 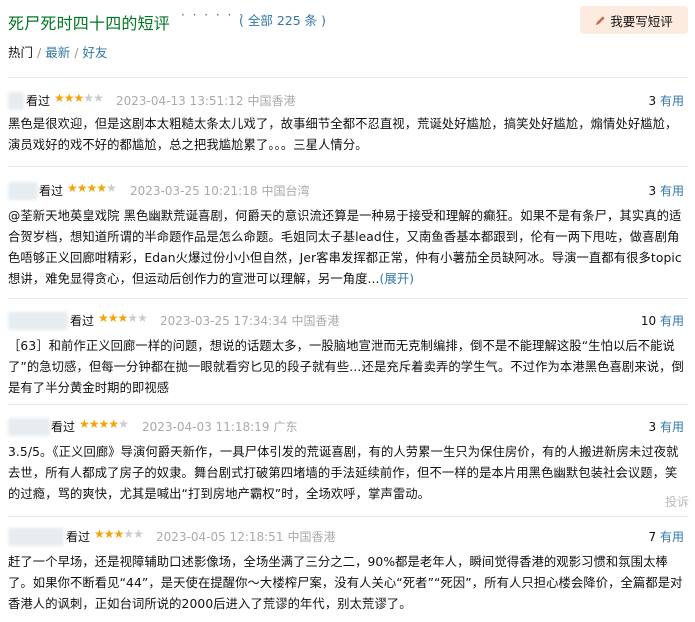 What do you see at coordinates (89, 23) in the screenshot?
I see `page-title: 死尸死时四十四的短评` at bounding box center [89, 23].